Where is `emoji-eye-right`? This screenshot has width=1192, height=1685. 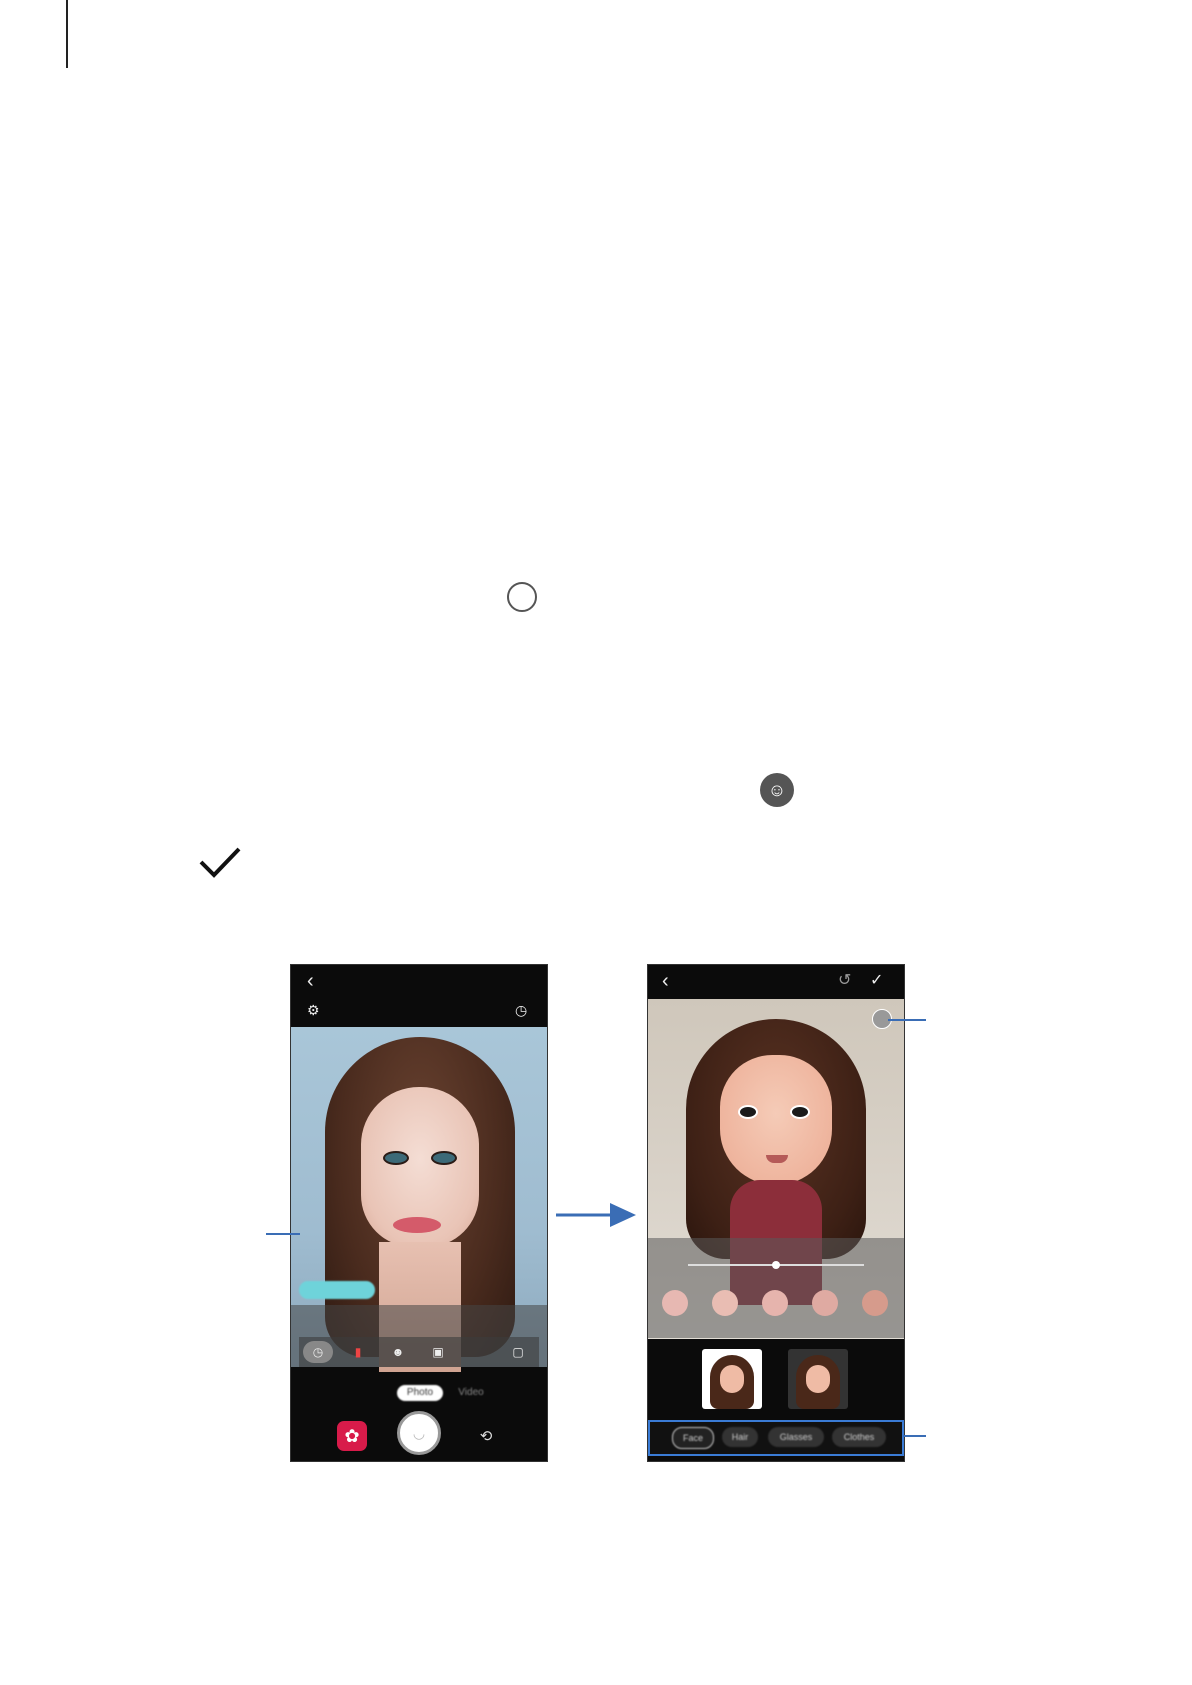
emoji-eye-right is located at coordinates (800, 1112).